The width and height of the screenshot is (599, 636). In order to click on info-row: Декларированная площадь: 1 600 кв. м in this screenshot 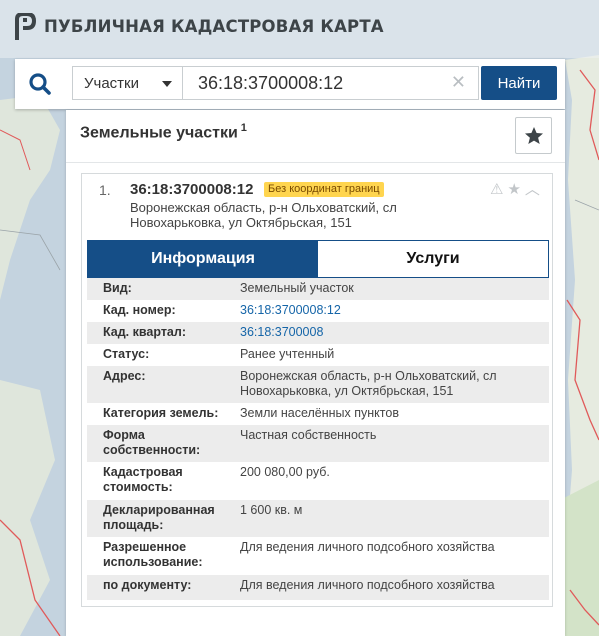, I will do `click(318, 518)`.